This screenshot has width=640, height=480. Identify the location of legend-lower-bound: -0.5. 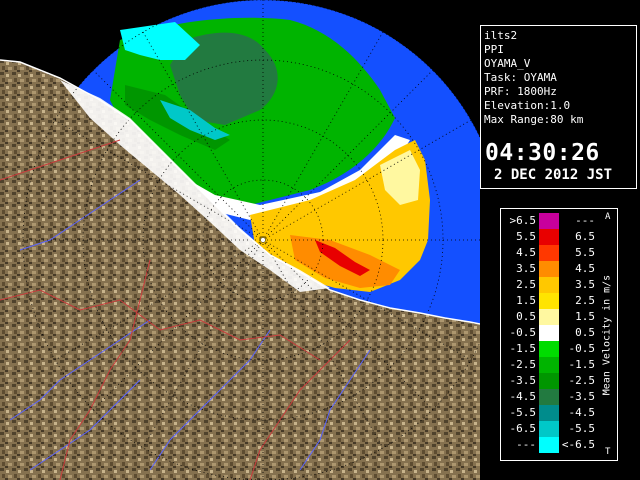
(523, 332).